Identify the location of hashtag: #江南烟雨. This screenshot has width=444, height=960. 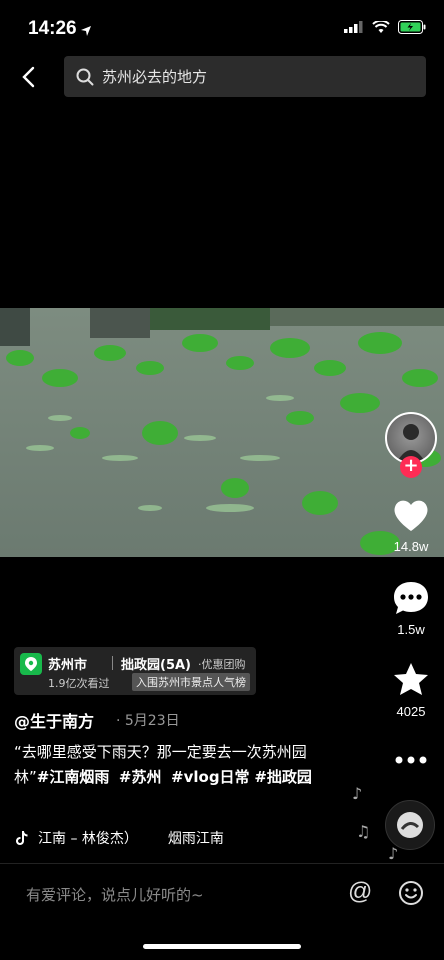
(73, 777).